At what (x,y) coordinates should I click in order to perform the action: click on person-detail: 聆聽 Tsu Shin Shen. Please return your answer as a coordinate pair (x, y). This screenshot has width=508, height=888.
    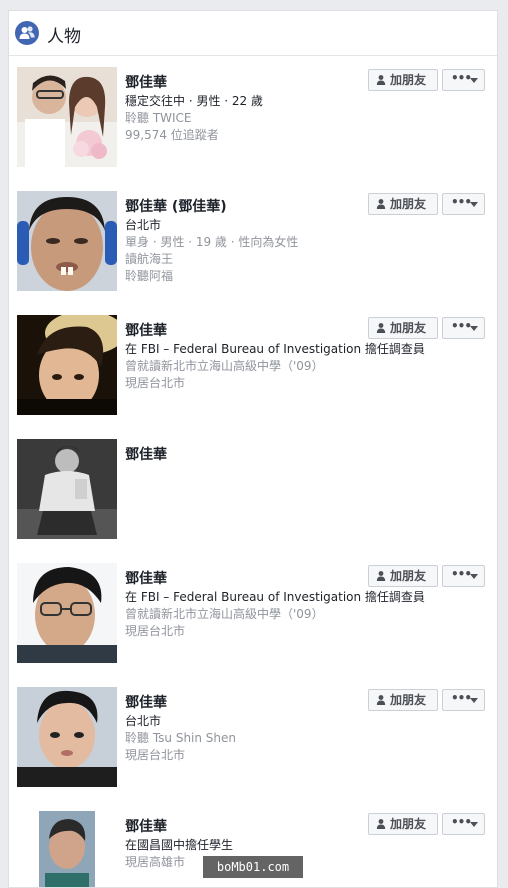
    Looking at the image, I should click on (181, 738).